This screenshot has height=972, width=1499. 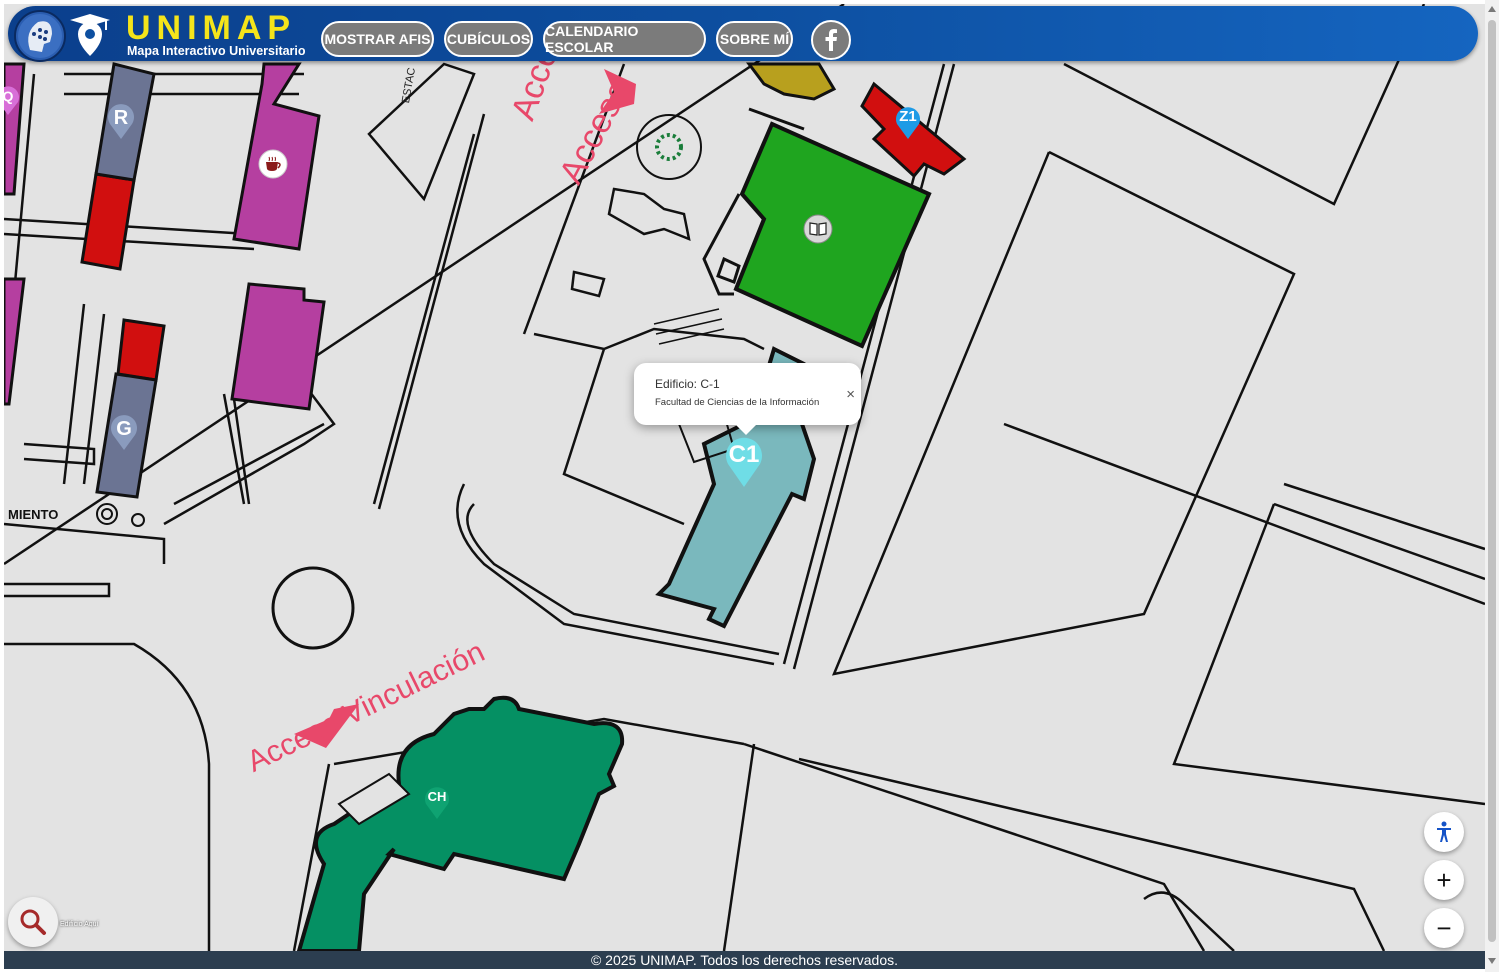 I want to click on popup-description: Facultad de Ciencias de la Información, so click(x=737, y=402).